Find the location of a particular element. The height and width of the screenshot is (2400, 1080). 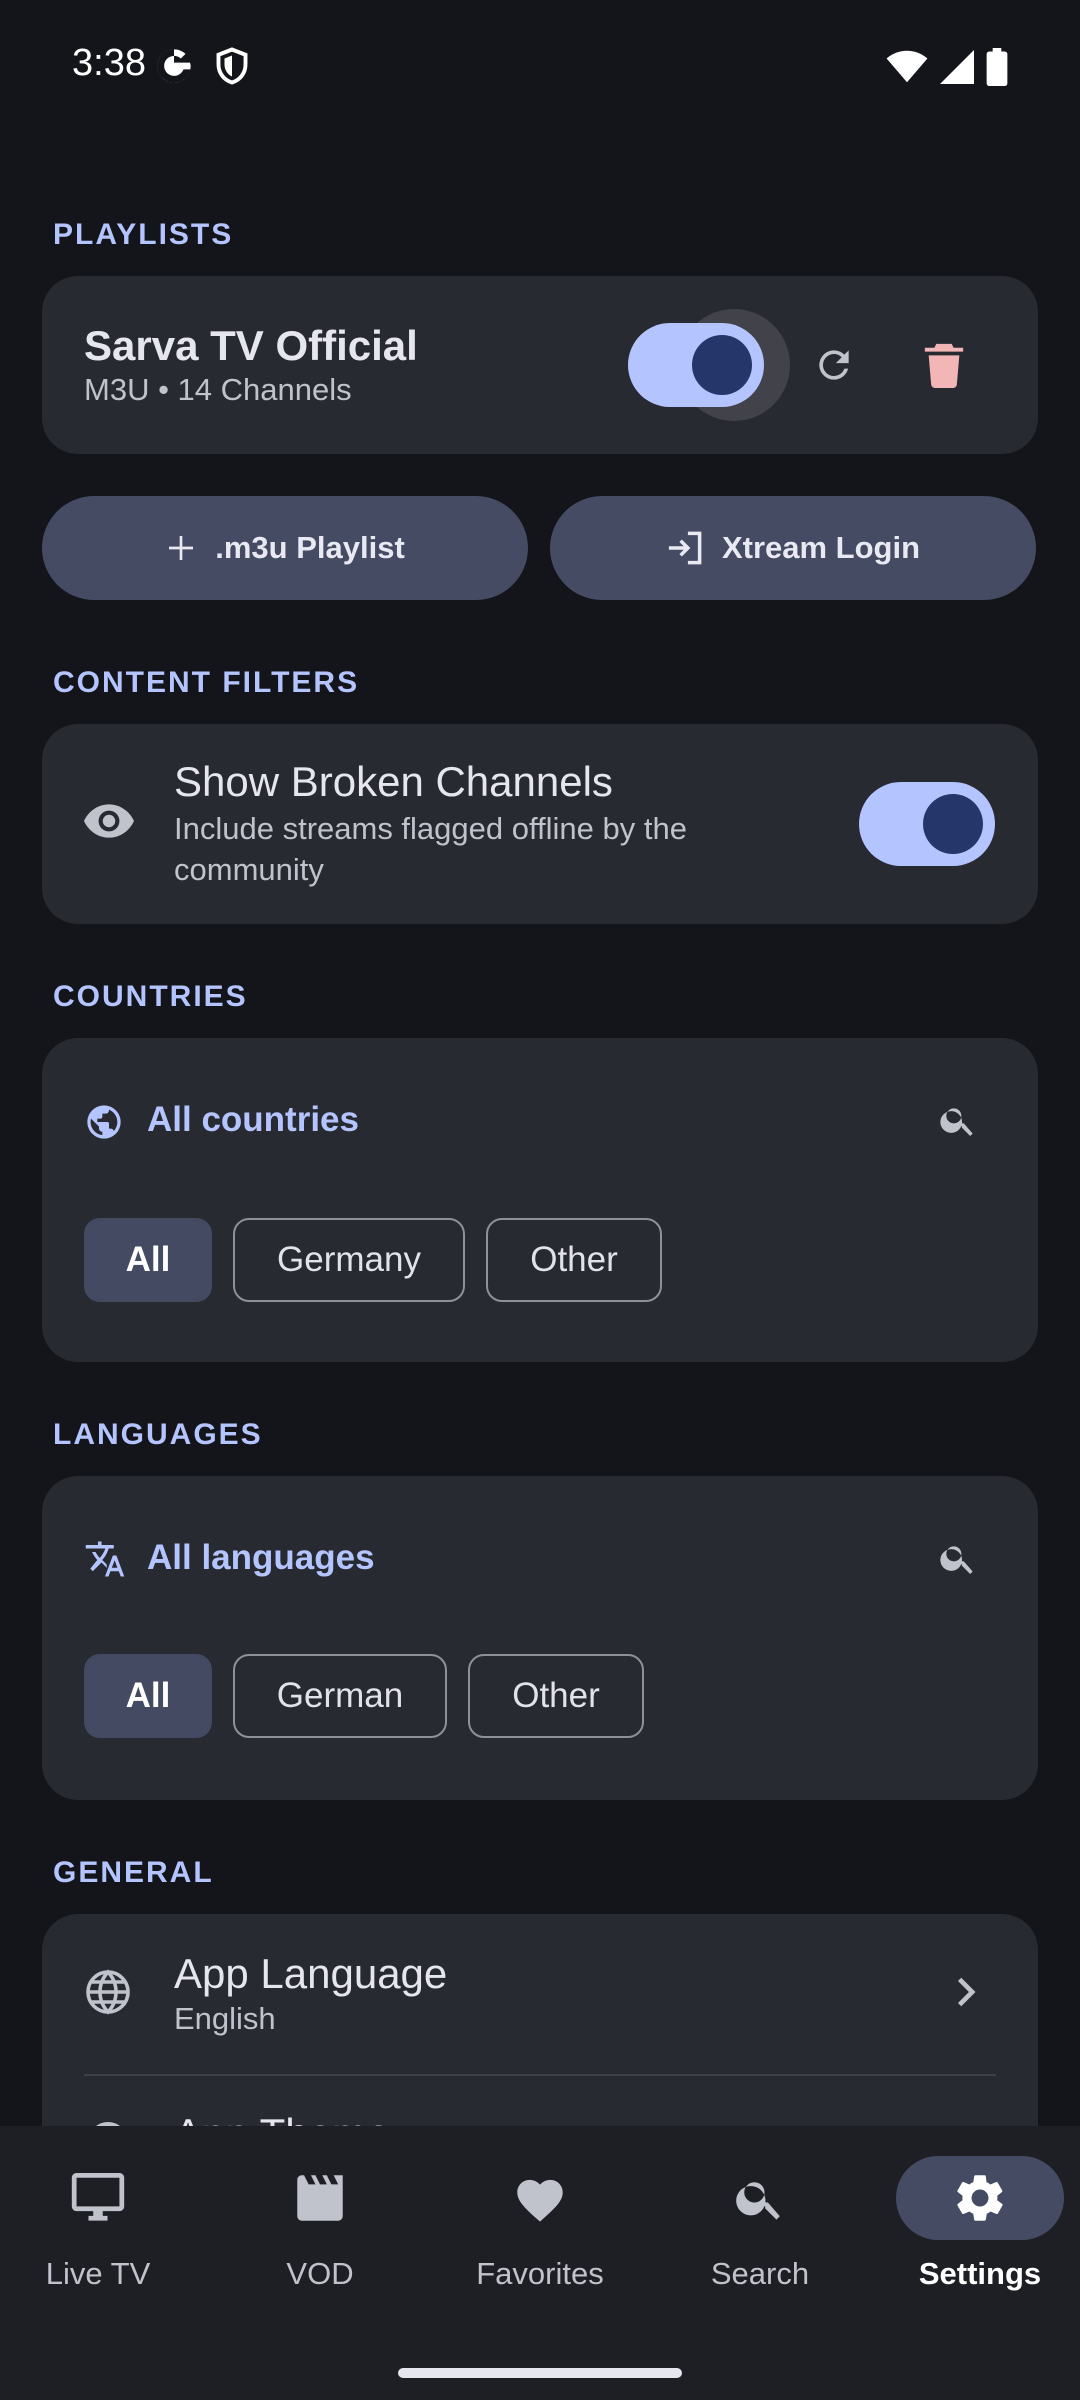

nav-label-search: Search is located at coordinates (760, 2273).